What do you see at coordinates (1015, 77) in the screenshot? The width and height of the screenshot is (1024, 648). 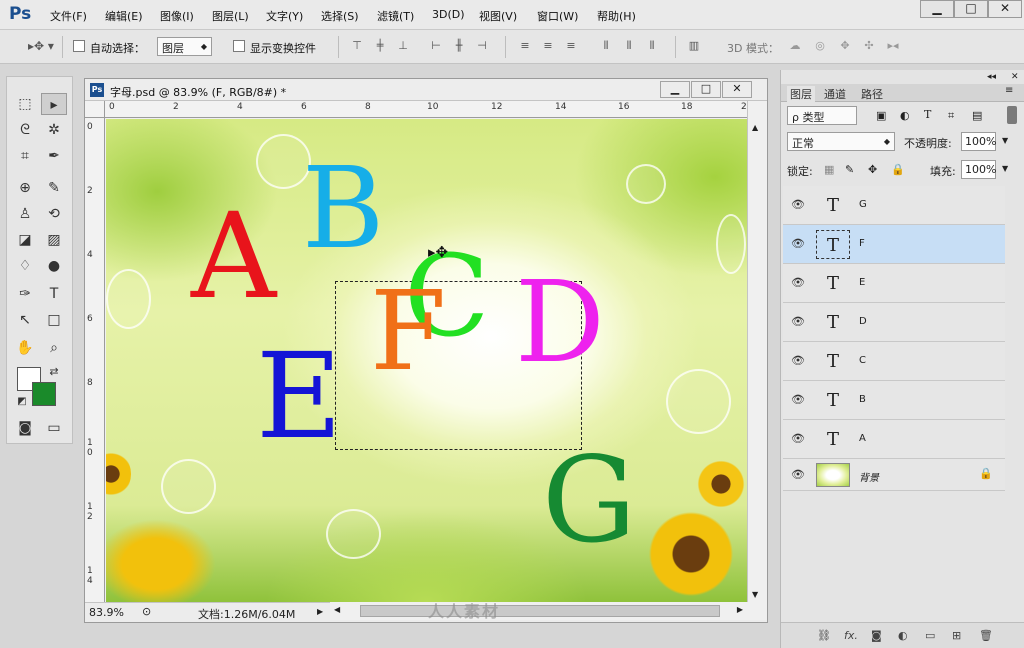 I see `panel-close-icon: ✕` at bounding box center [1015, 77].